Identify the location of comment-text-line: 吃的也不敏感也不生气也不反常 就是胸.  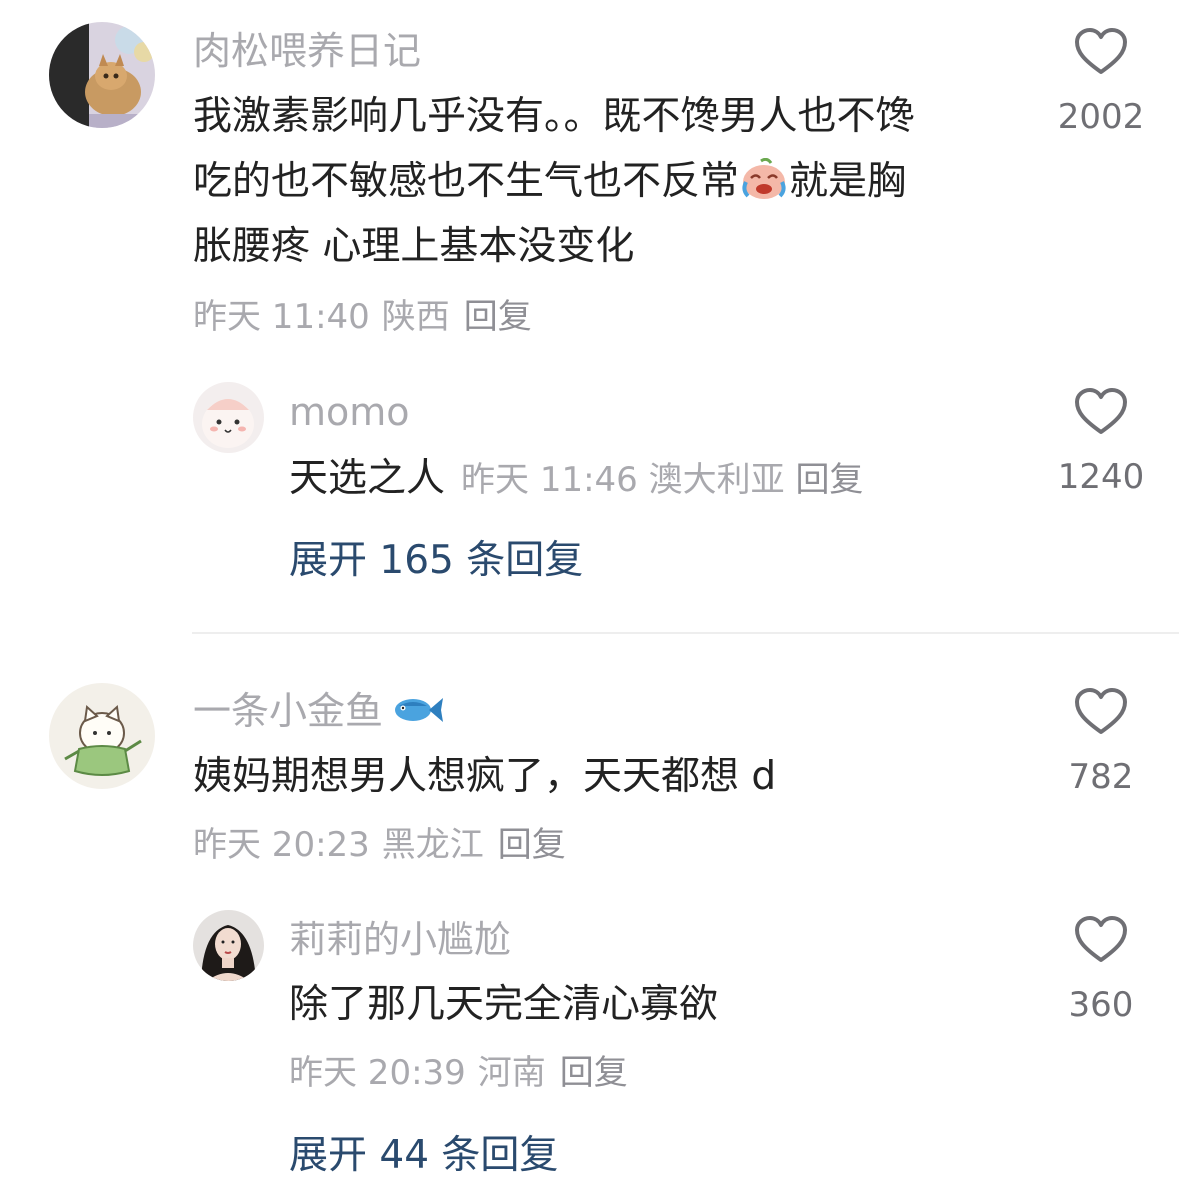
(554, 181).